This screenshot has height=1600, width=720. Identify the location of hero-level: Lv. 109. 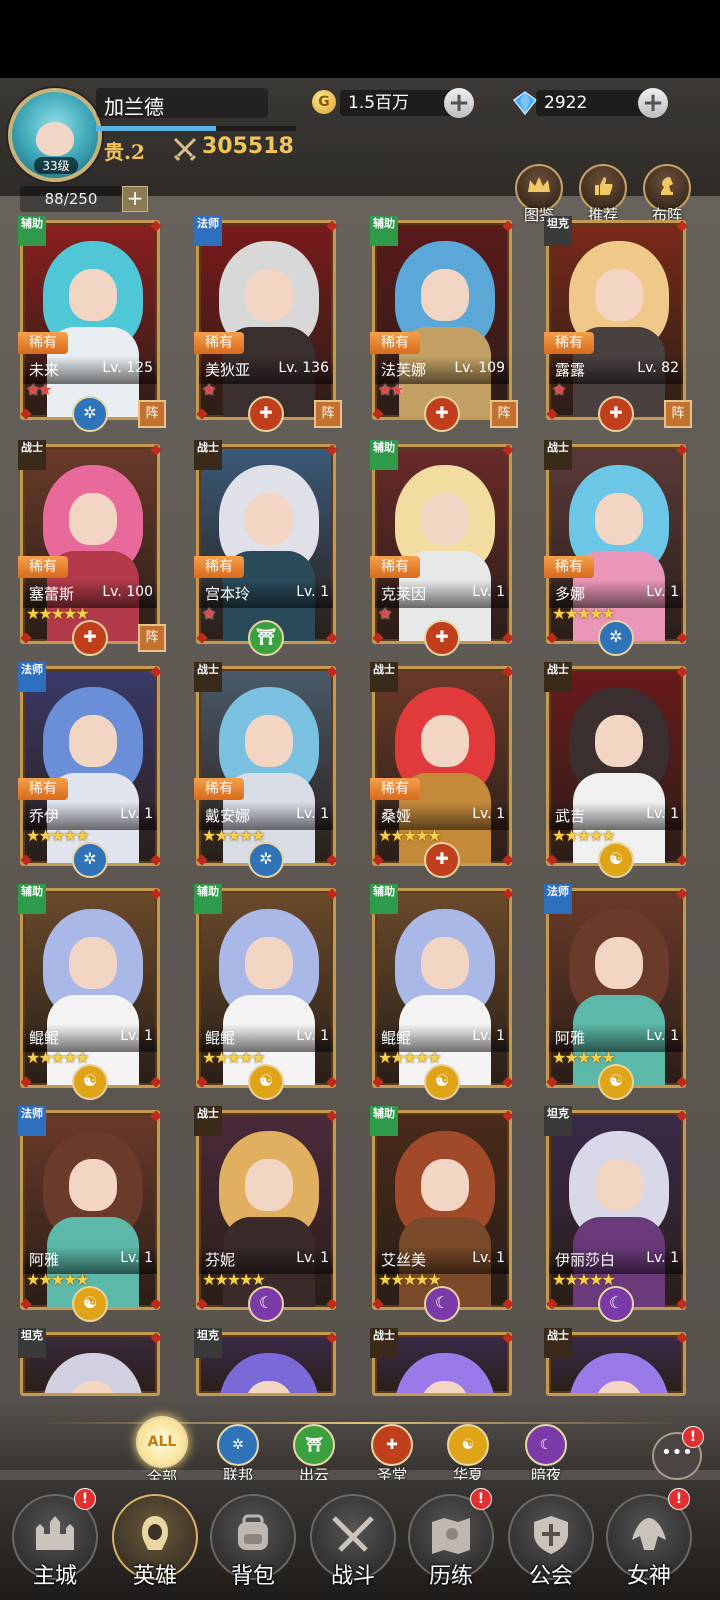
(479, 368).